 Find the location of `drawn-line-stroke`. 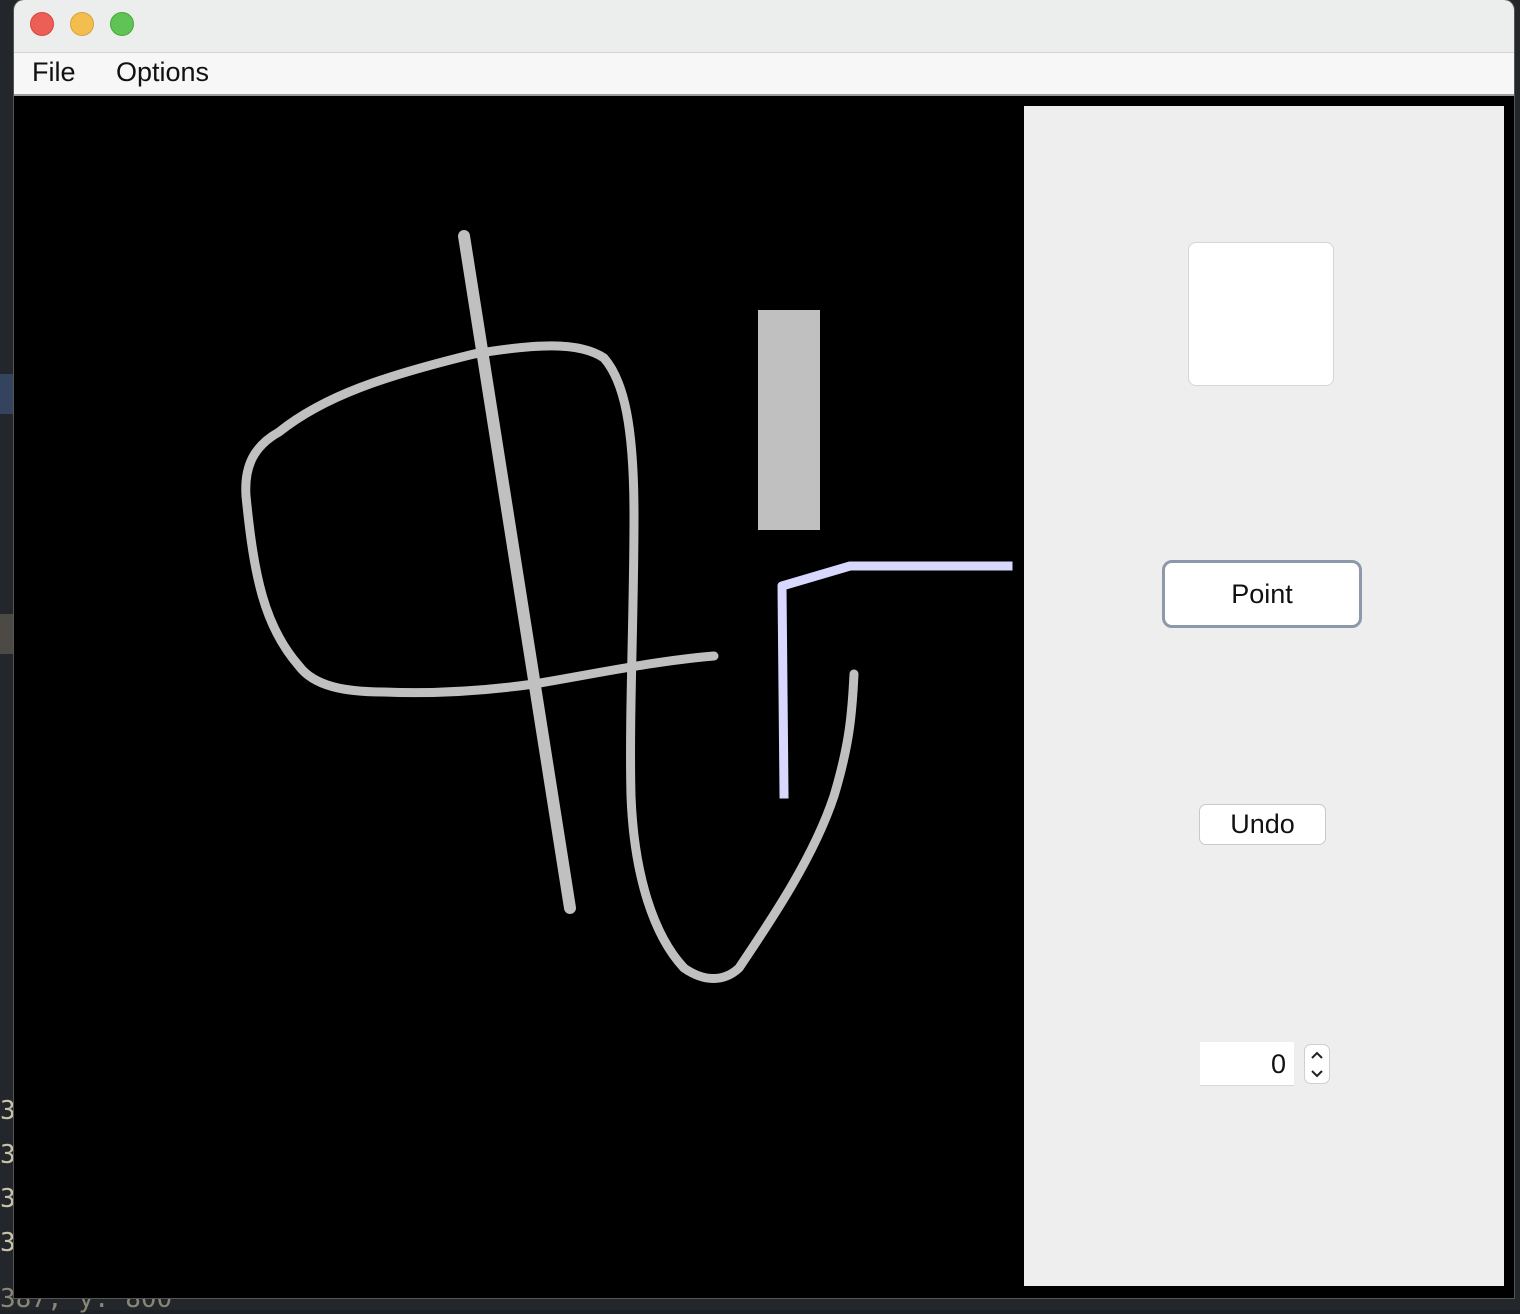

drawn-line-stroke is located at coordinates (517, 572).